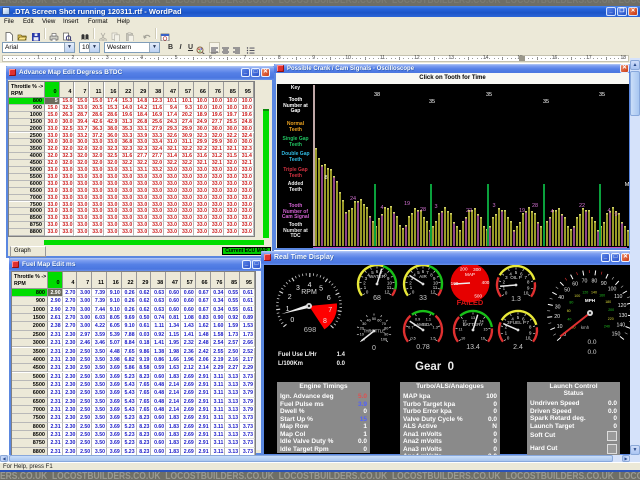 The height and width of the screenshot is (480, 640). I want to click on svg-text: 20, so click(557, 317).